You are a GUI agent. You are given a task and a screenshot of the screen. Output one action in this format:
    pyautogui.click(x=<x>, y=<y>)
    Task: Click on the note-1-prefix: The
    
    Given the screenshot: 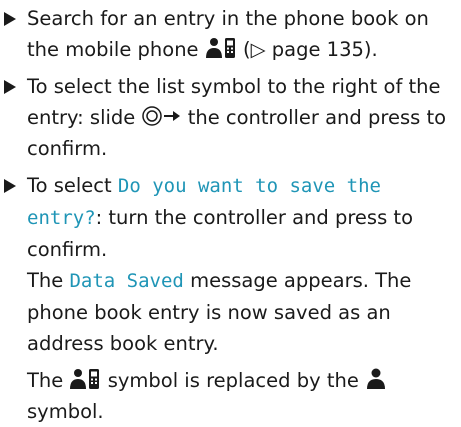 What is the action you would take?
    pyautogui.click(x=45, y=280)
    